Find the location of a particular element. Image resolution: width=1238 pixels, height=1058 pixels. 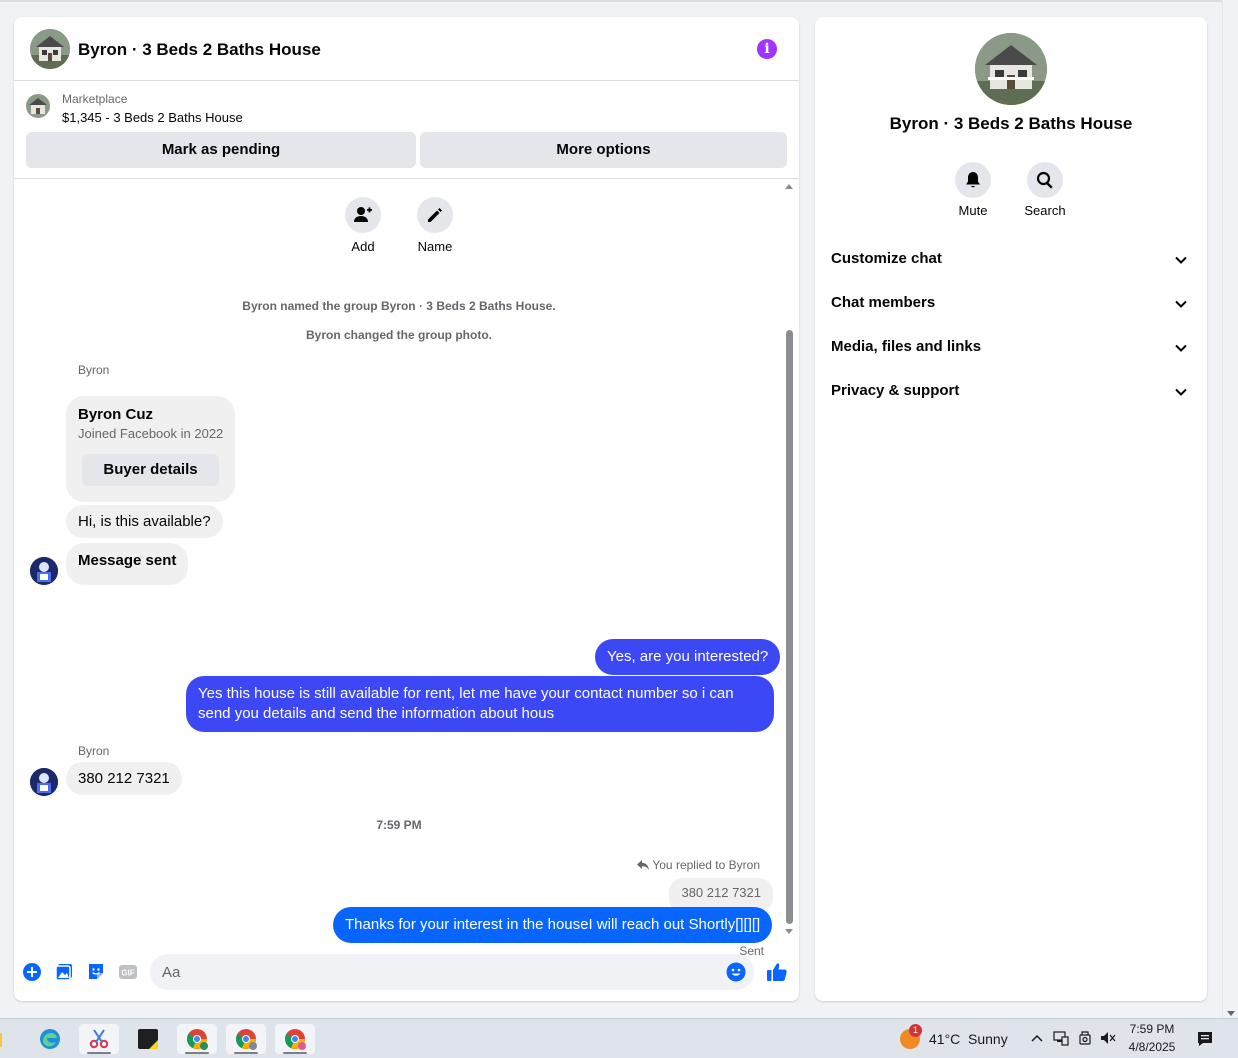

media-files-links-section: Media, files and links is located at coordinates (1011, 350).